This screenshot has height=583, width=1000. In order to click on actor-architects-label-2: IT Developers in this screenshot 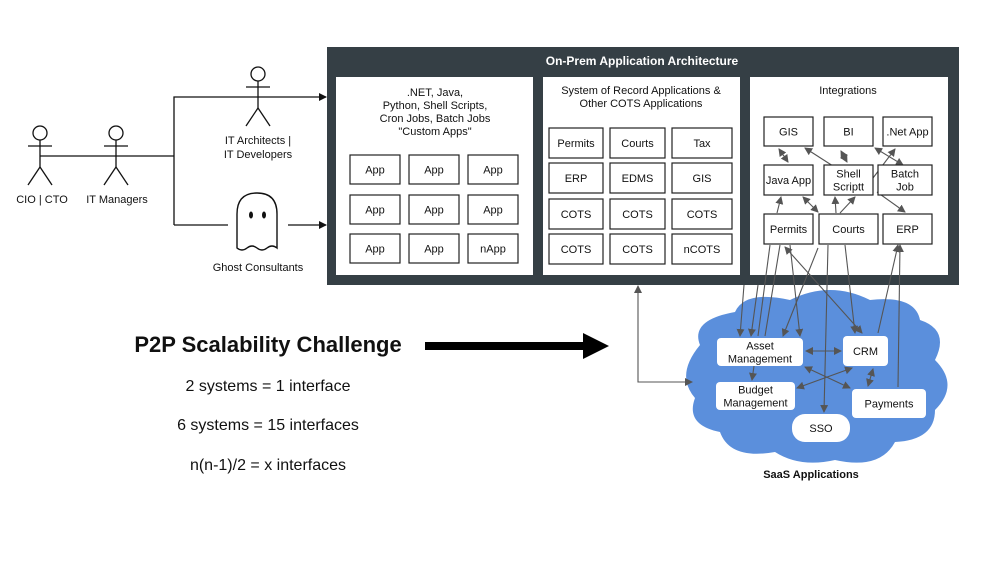, I will do `click(258, 155)`.